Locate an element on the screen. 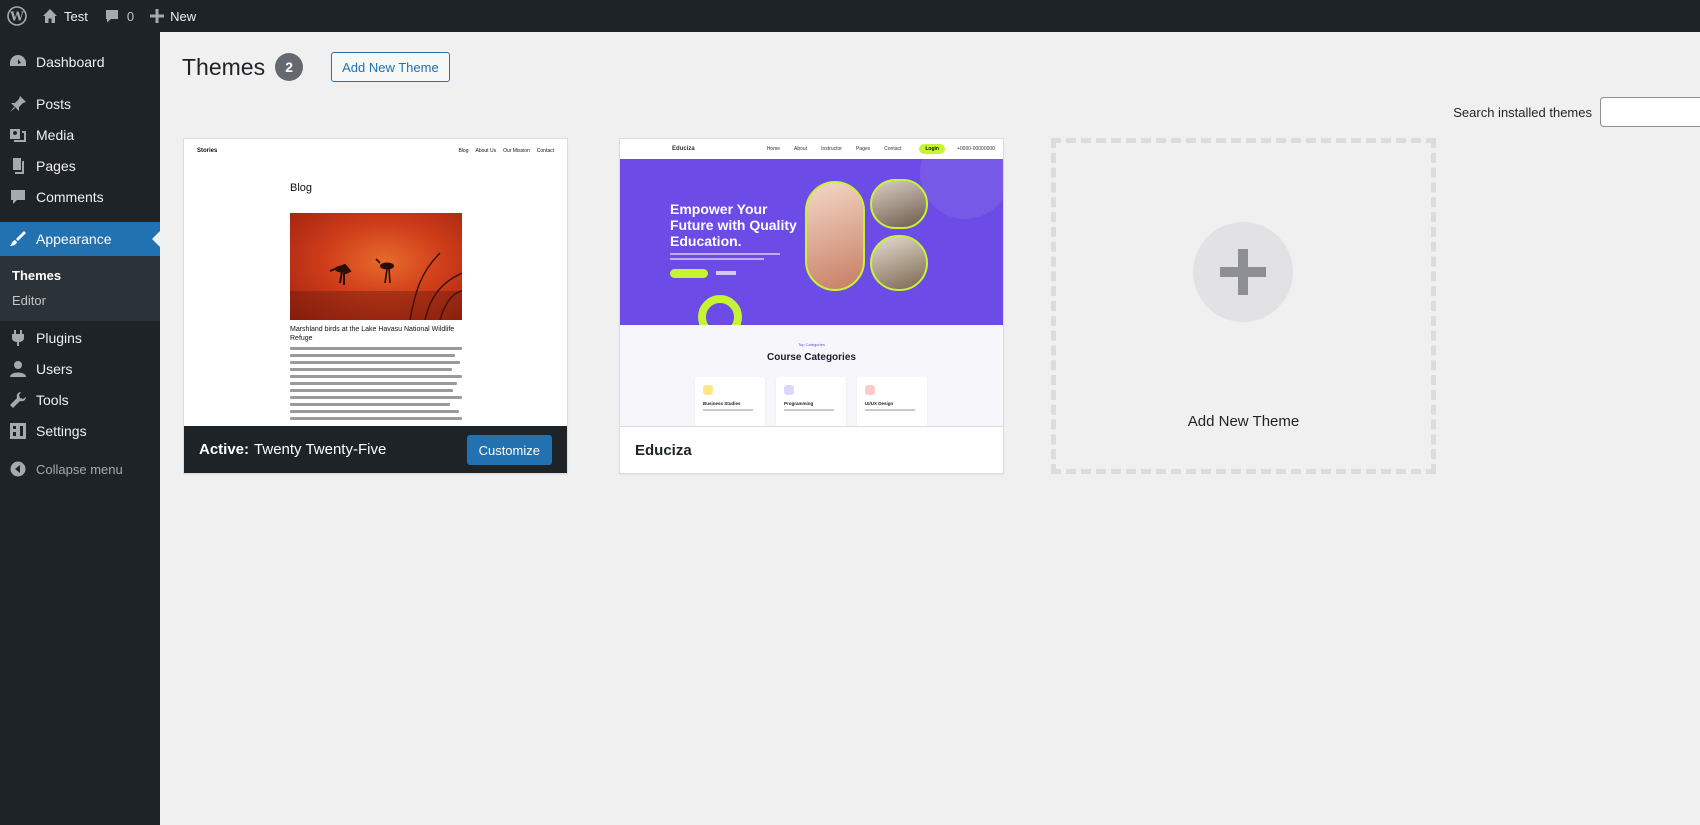 This screenshot has width=1700, height=825. comments-link: 0 is located at coordinates (119, 16).